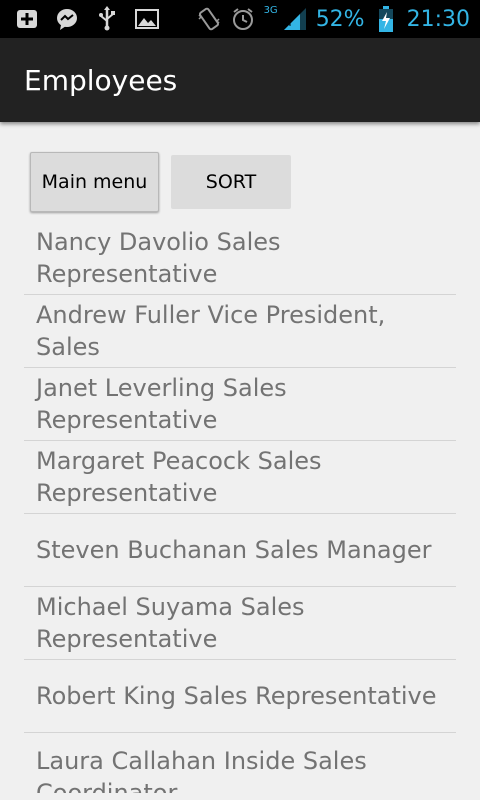  Describe the element at coordinates (270, 10) in the screenshot. I see `network-type-label: 3G` at that location.